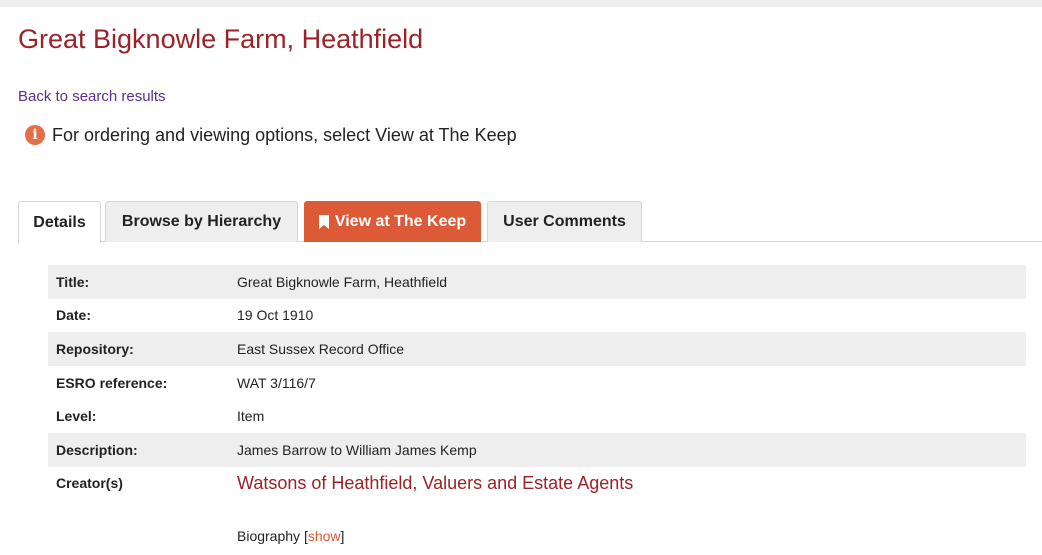  I want to click on biography-label: Biography, so click(269, 536).